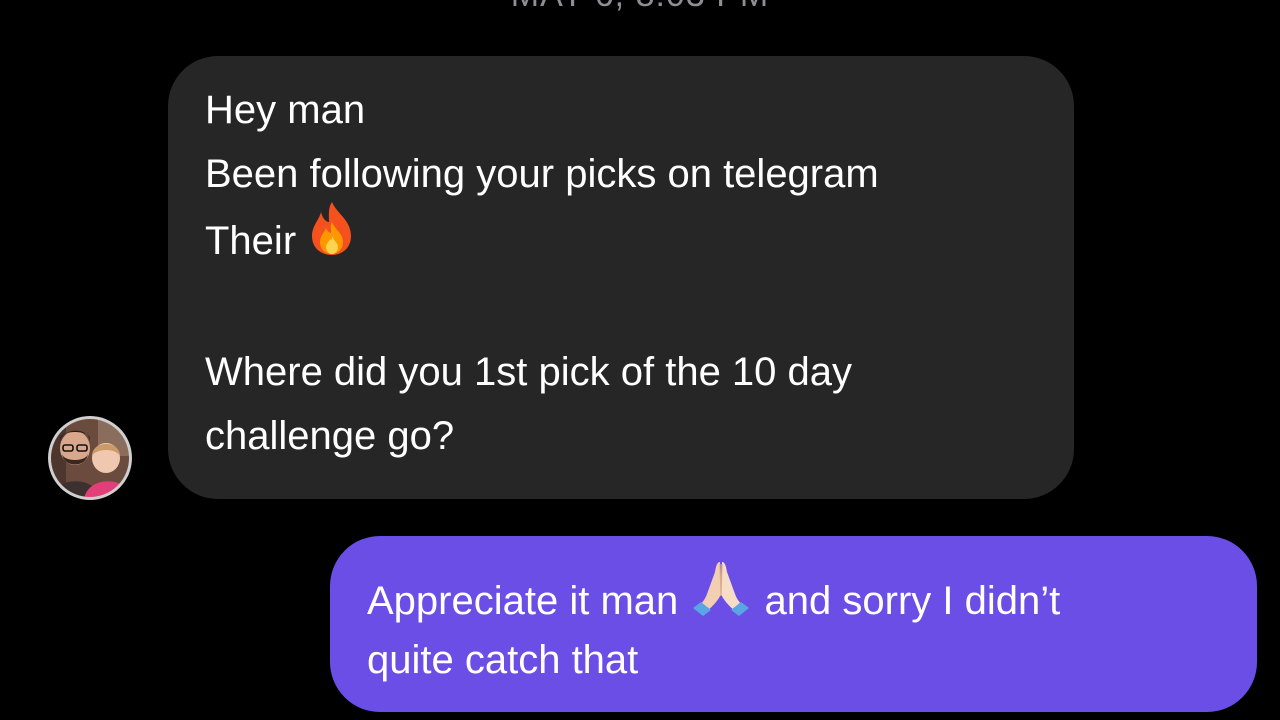 Image resolution: width=1280 pixels, height=720 pixels. I want to click on message-line-with-emoji: Appreciate it man and sorry I didn’t, so click(794, 595).